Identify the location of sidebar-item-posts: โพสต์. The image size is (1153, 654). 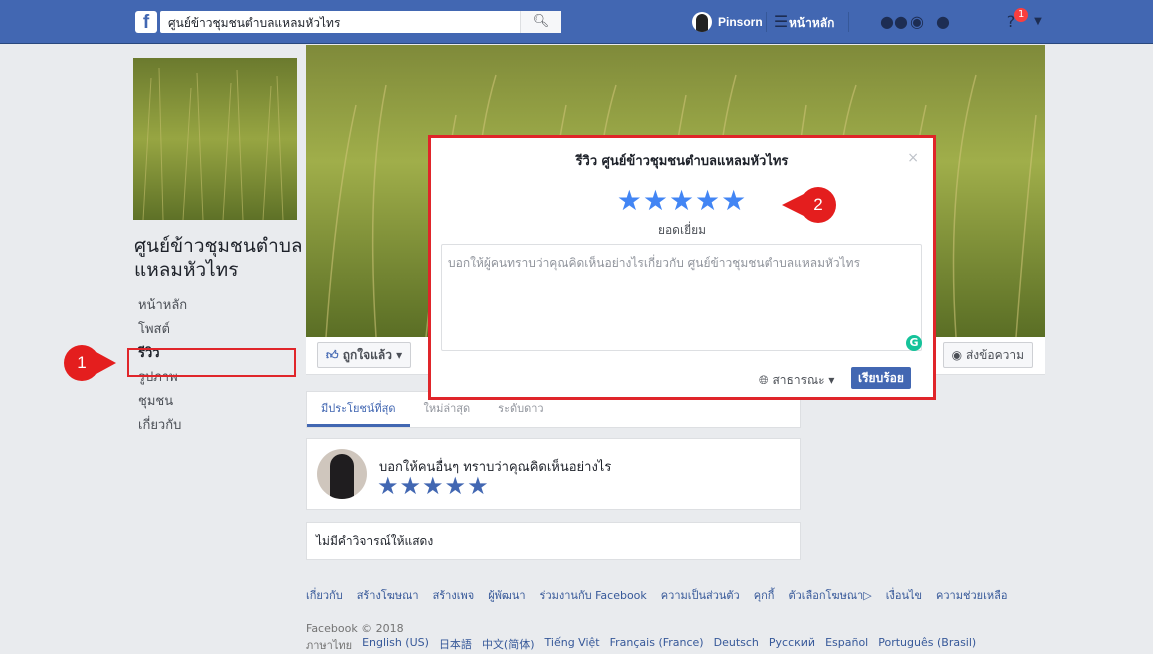
(216, 330).